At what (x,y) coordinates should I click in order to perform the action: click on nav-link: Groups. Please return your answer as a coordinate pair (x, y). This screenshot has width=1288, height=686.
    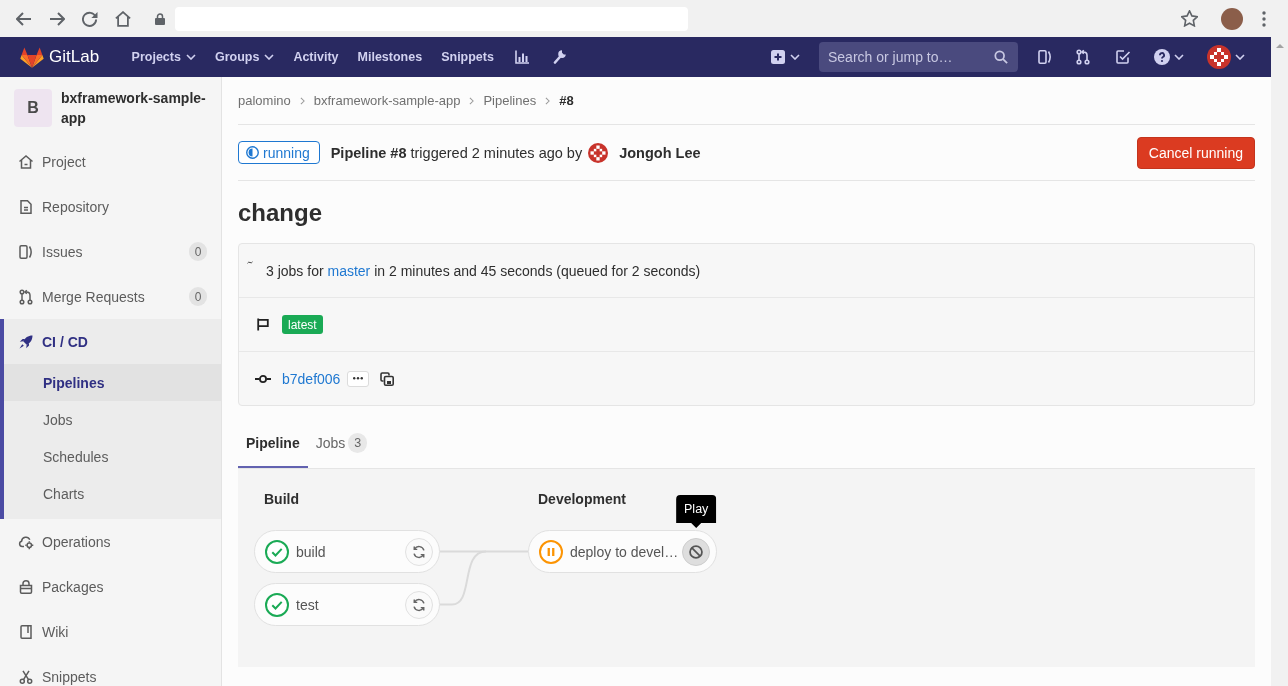
    Looking at the image, I should click on (244, 57).